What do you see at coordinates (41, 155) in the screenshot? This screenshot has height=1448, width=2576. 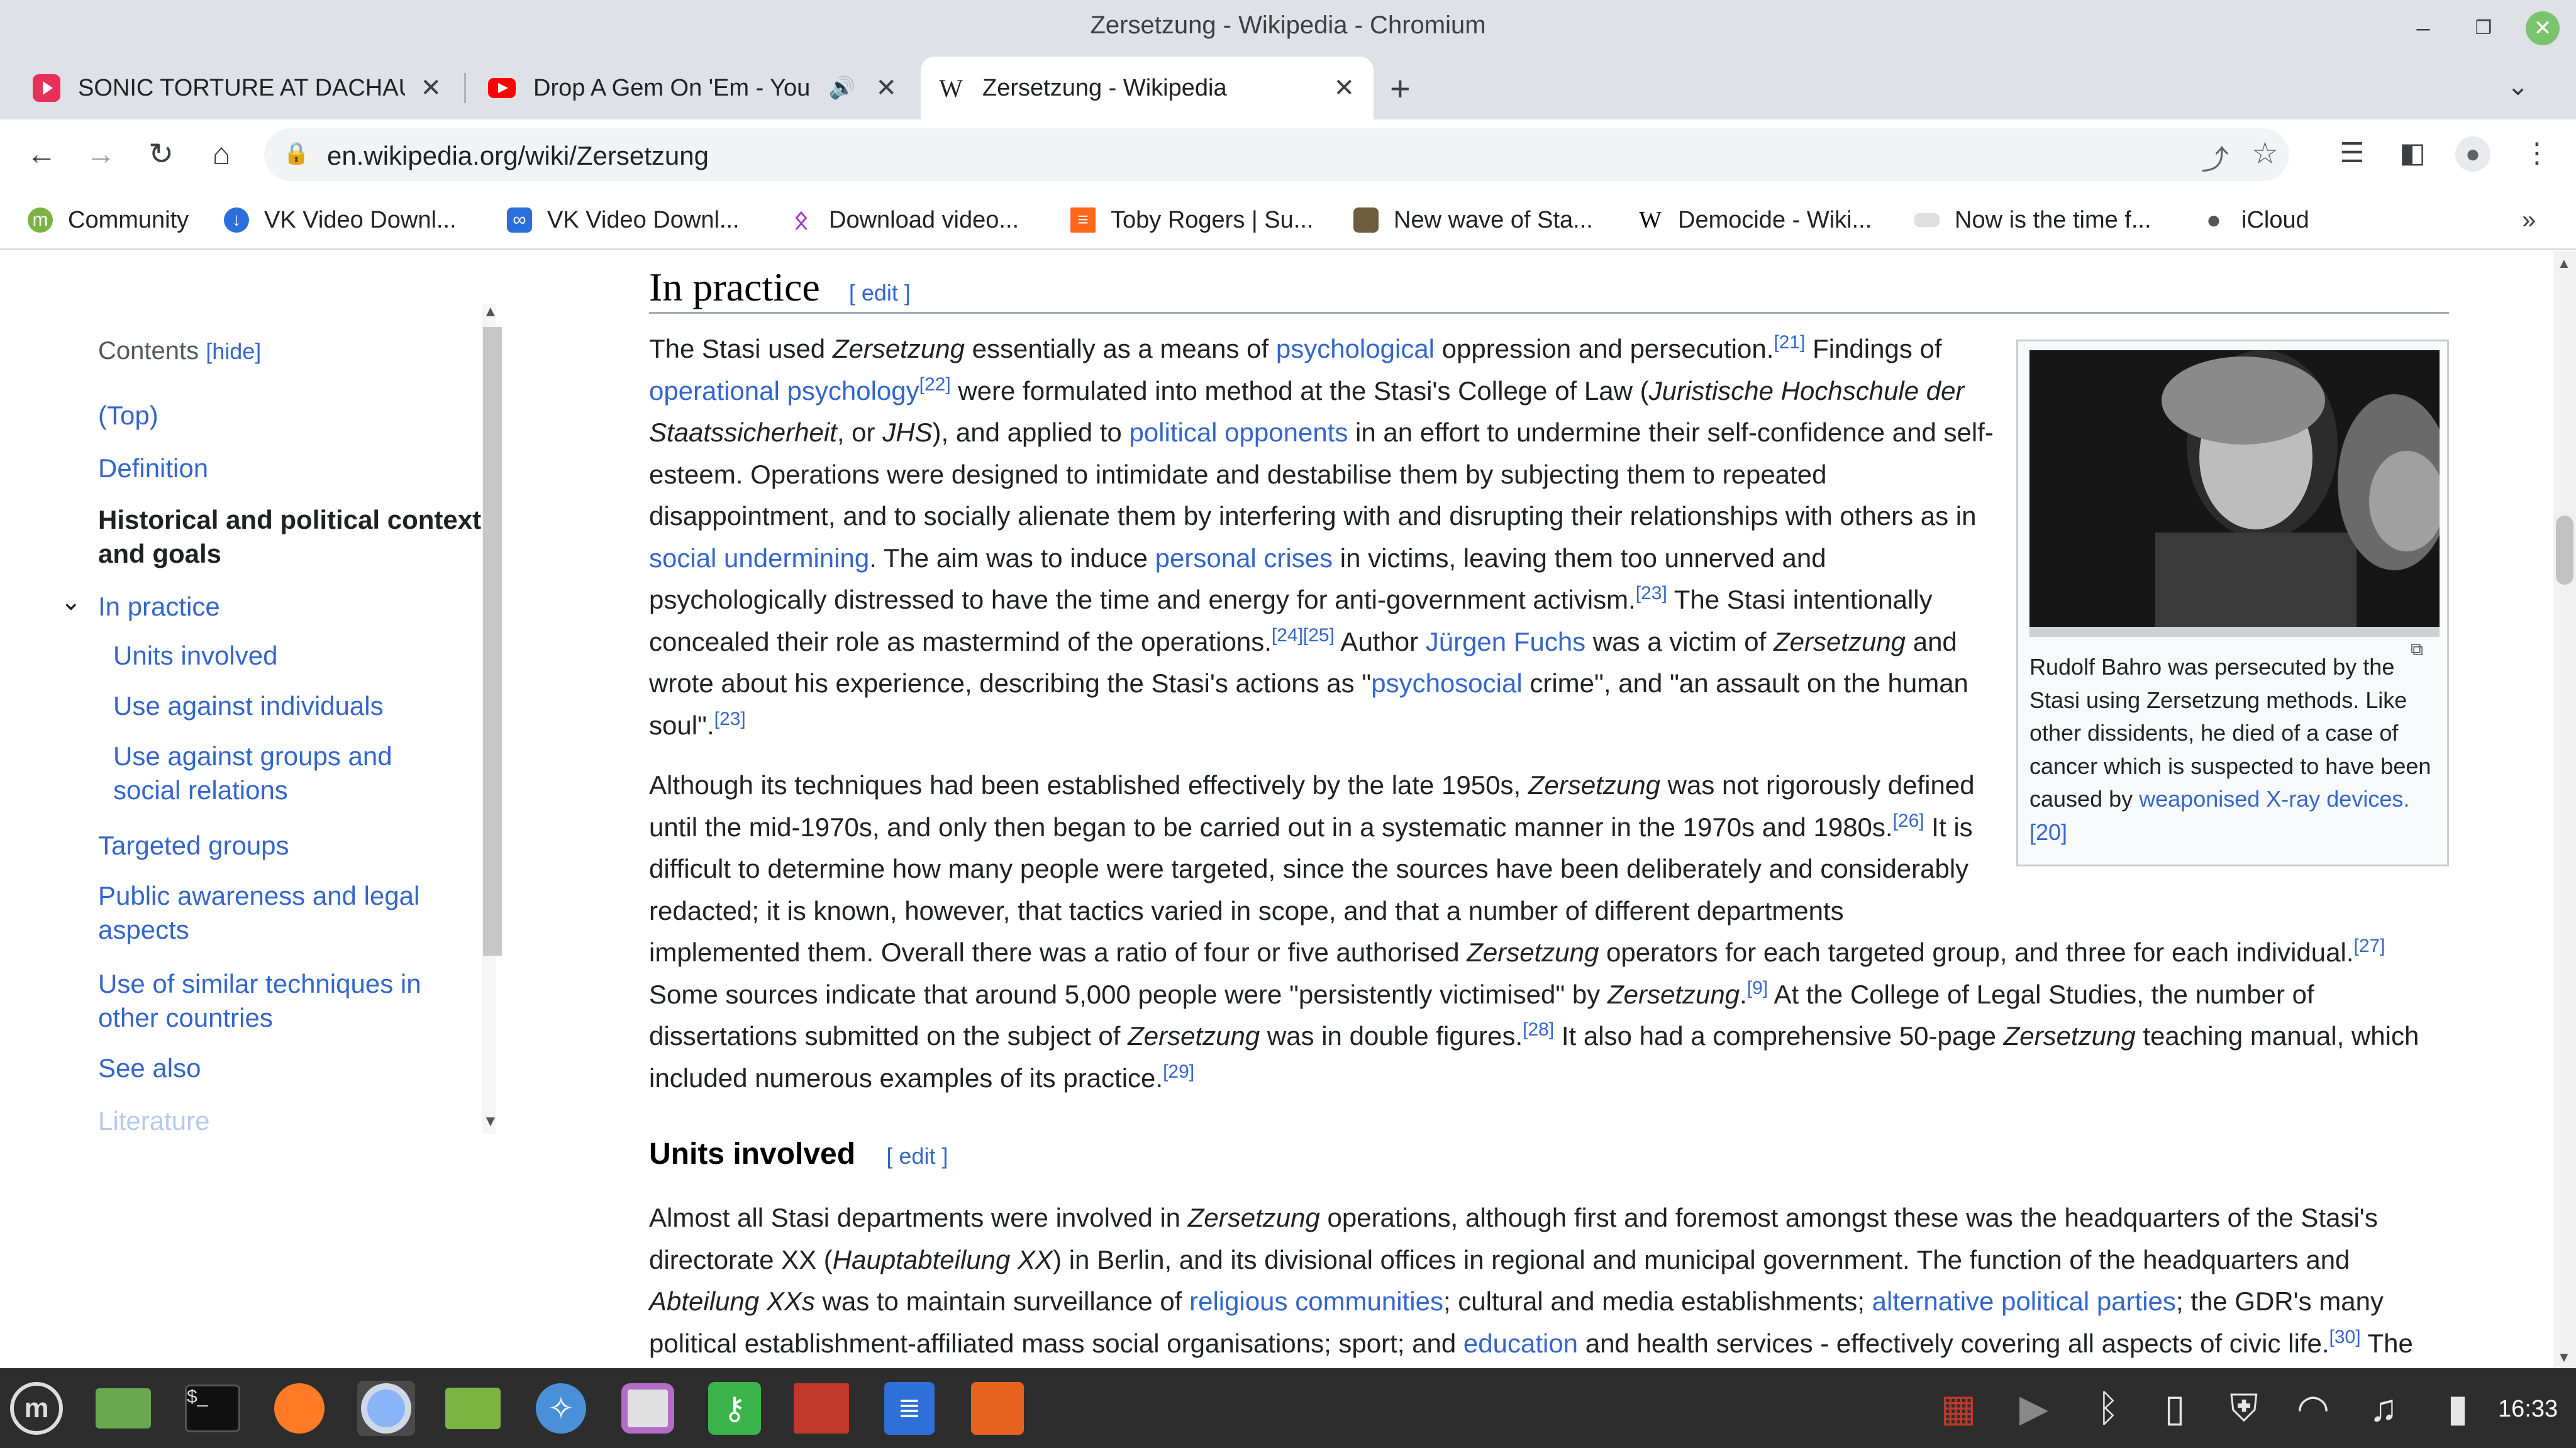 I see `back-arrow-icon: ←` at bounding box center [41, 155].